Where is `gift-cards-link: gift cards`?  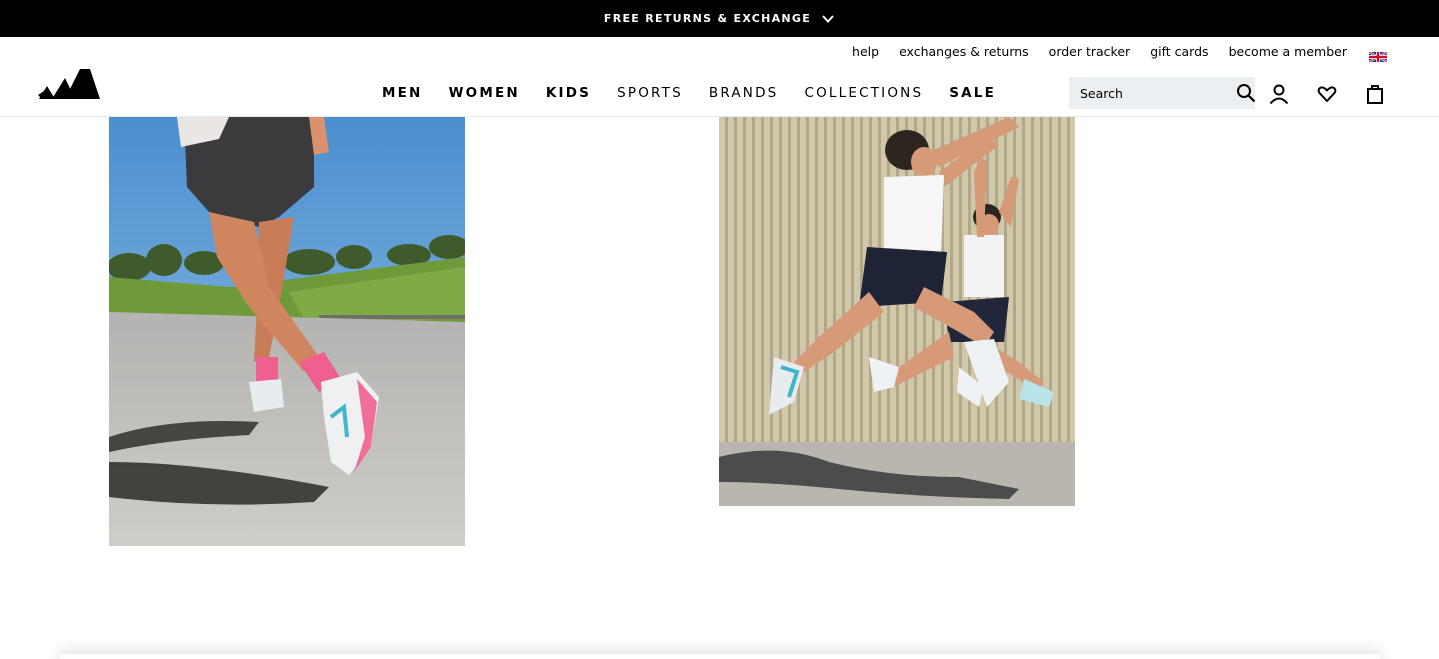
gift-cards-link: gift cards is located at coordinates (1179, 51).